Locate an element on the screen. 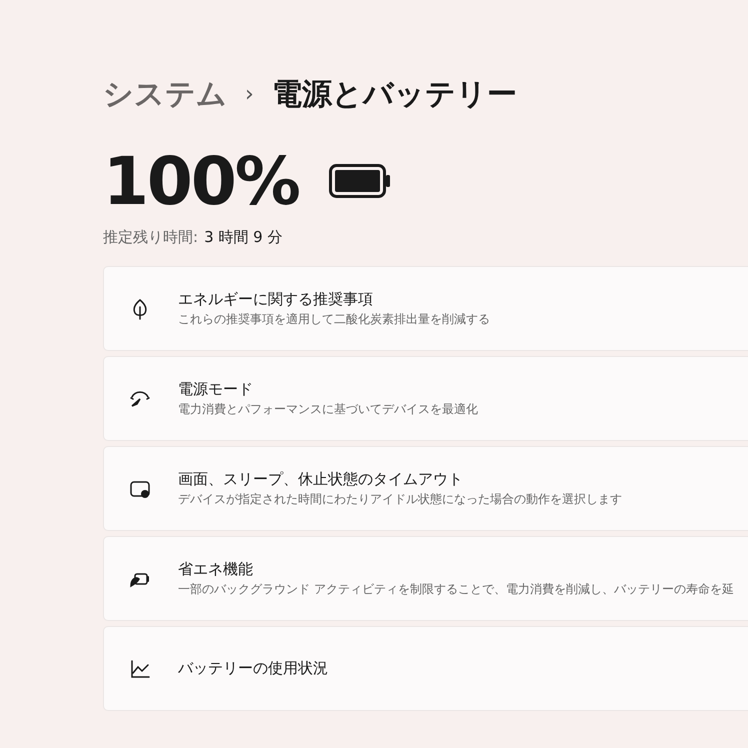 The width and height of the screenshot is (748, 748). card-title: バッテリーの使用状況 is located at coordinates (253, 668).